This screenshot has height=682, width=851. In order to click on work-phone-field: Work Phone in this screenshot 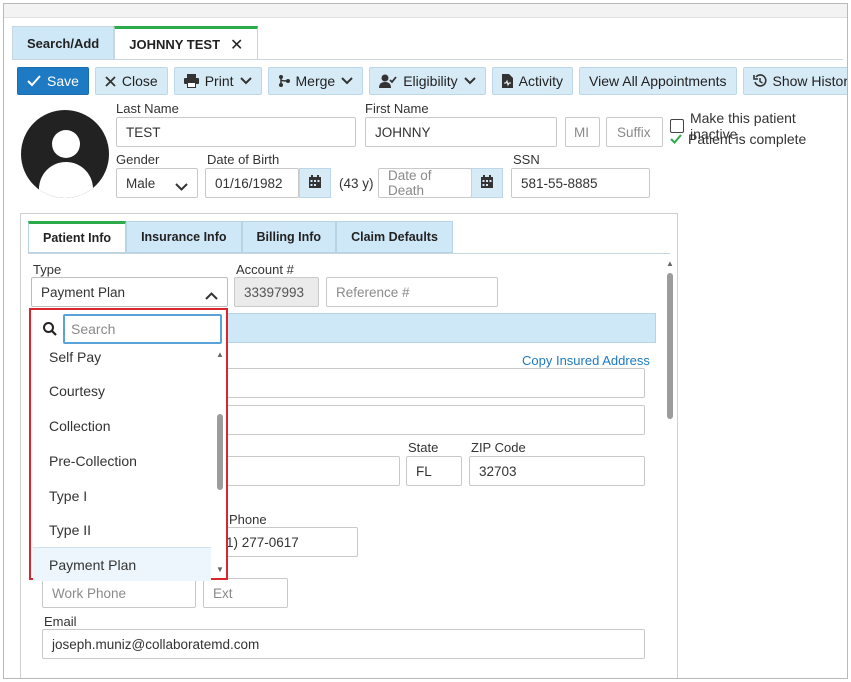, I will do `click(119, 593)`.